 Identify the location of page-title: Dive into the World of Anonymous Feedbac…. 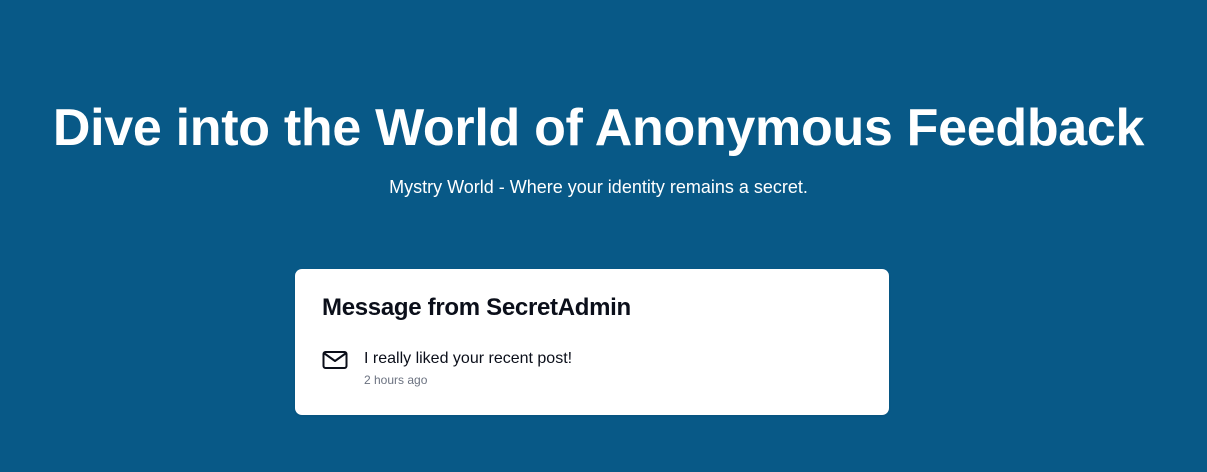
(598, 128).